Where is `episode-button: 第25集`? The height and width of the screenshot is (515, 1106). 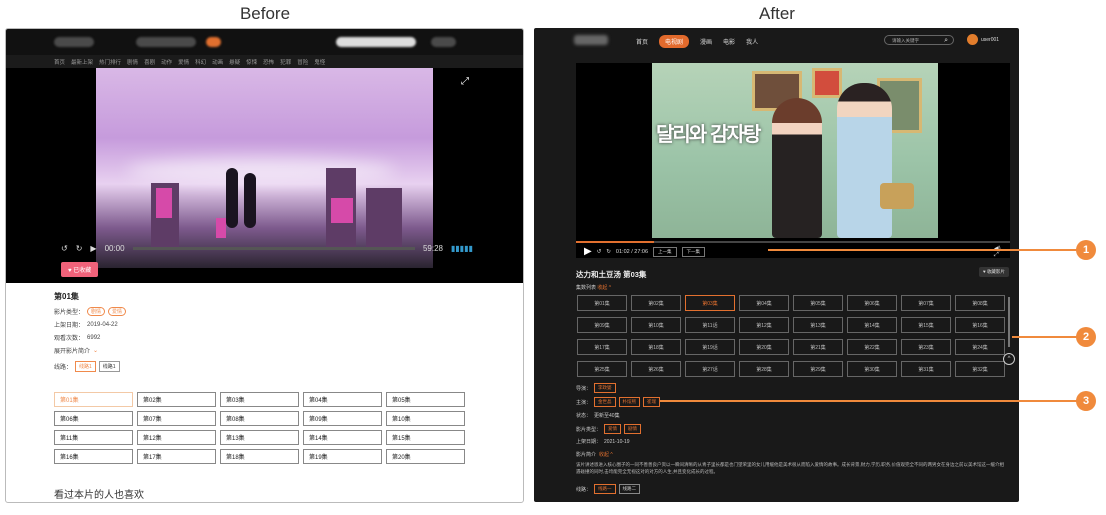 episode-button: 第25集 is located at coordinates (602, 369).